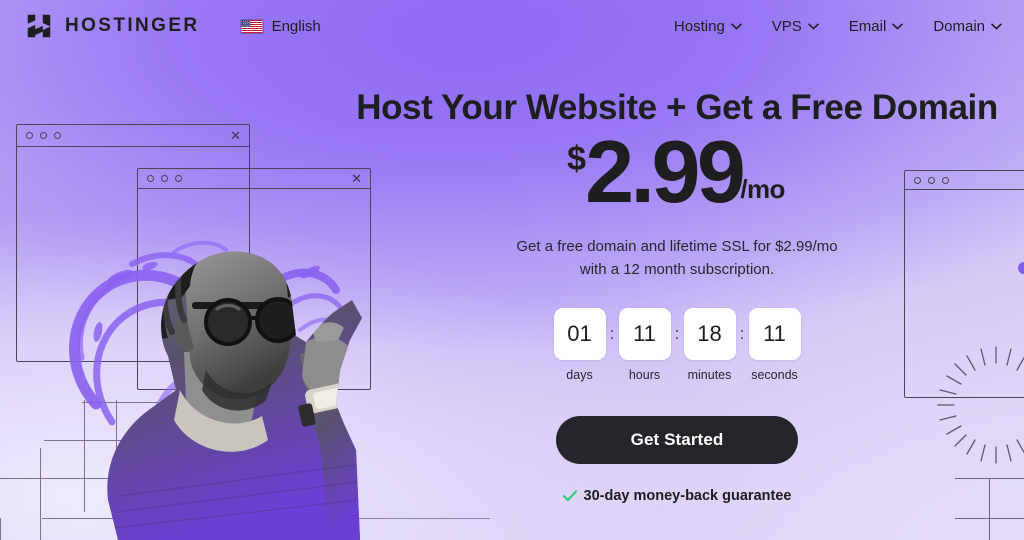 The width and height of the screenshot is (1024, 540). I want to click on countdown-unit-days: 01 days, so click(579, 345).